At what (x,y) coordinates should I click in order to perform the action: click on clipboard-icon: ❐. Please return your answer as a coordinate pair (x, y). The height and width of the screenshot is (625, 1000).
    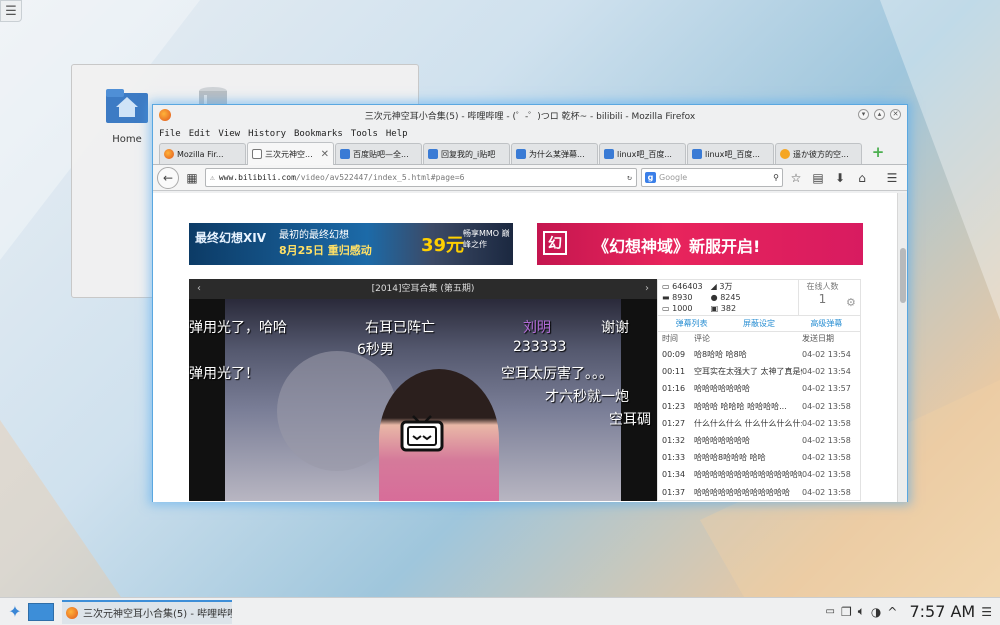
    Looking at the image, I should click on (846, 612).